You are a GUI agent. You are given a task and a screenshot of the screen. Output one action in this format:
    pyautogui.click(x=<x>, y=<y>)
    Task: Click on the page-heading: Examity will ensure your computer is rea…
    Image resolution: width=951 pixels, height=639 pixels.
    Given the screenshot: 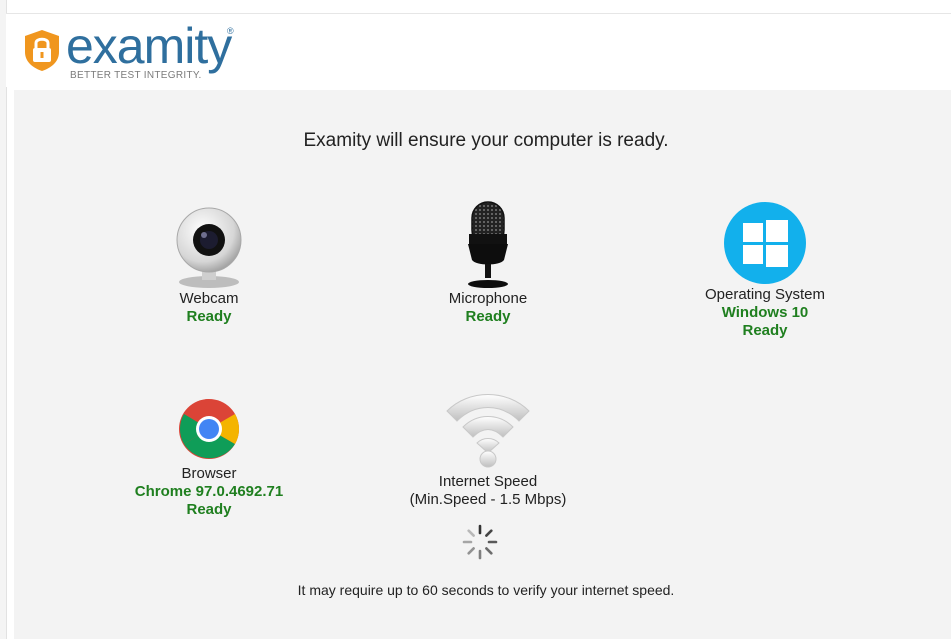 What is the action you would take?
    pyautogui.click(x=486, y=140)
    